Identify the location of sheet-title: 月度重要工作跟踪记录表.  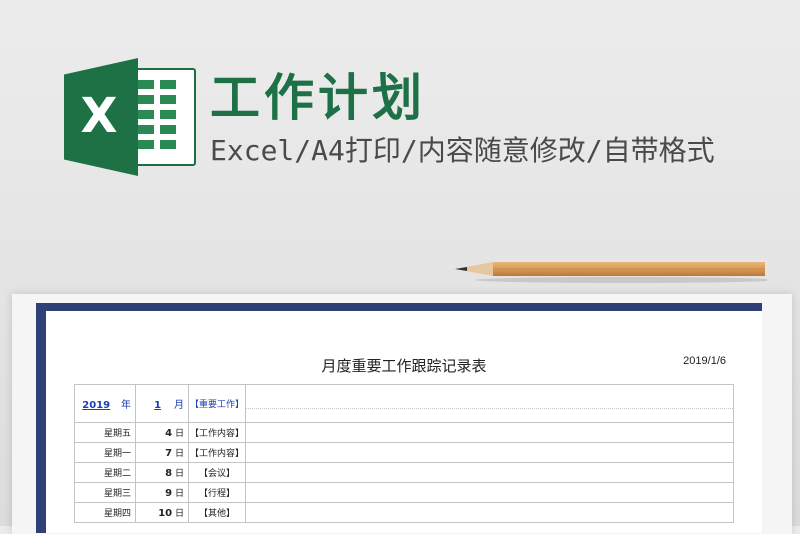
(404, 366).